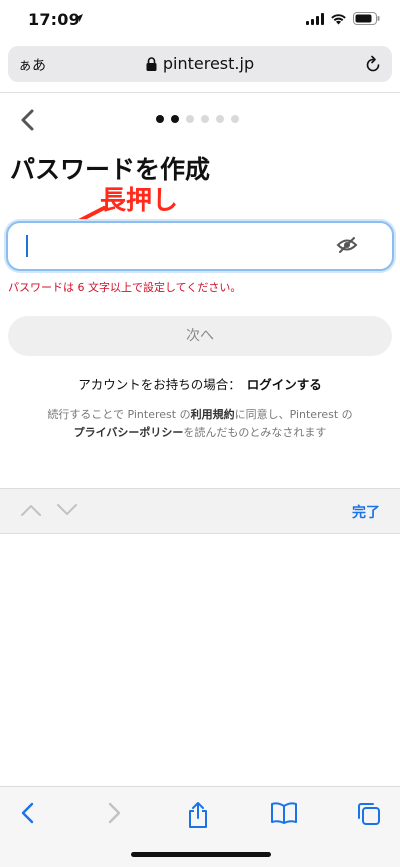 This screenshot has width=400, height=867. What do you see at coordinates (293, 414) in the screenshot?
I see `terms-text: に同意し、Pinterest の` at bounding box center [293, 414].